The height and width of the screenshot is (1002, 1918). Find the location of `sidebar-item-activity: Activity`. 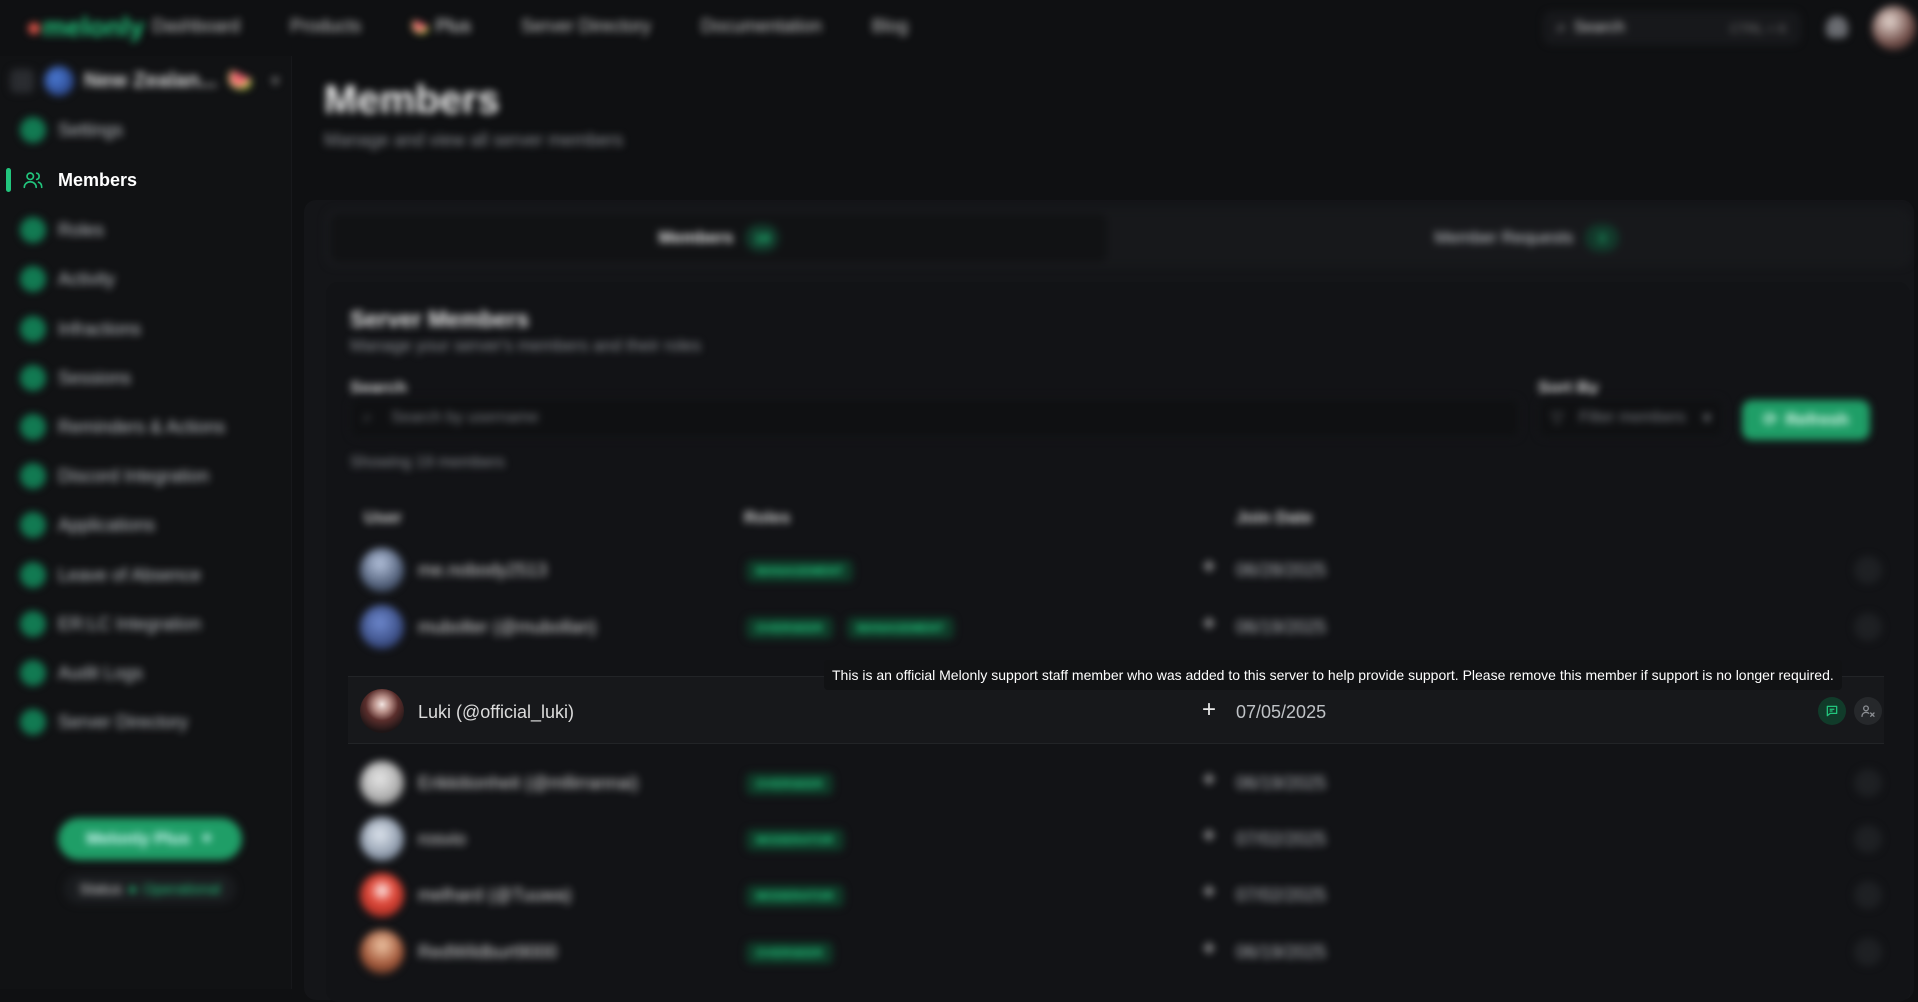

sidebar-item-activity: Activity is located at coordinates (146, 279).